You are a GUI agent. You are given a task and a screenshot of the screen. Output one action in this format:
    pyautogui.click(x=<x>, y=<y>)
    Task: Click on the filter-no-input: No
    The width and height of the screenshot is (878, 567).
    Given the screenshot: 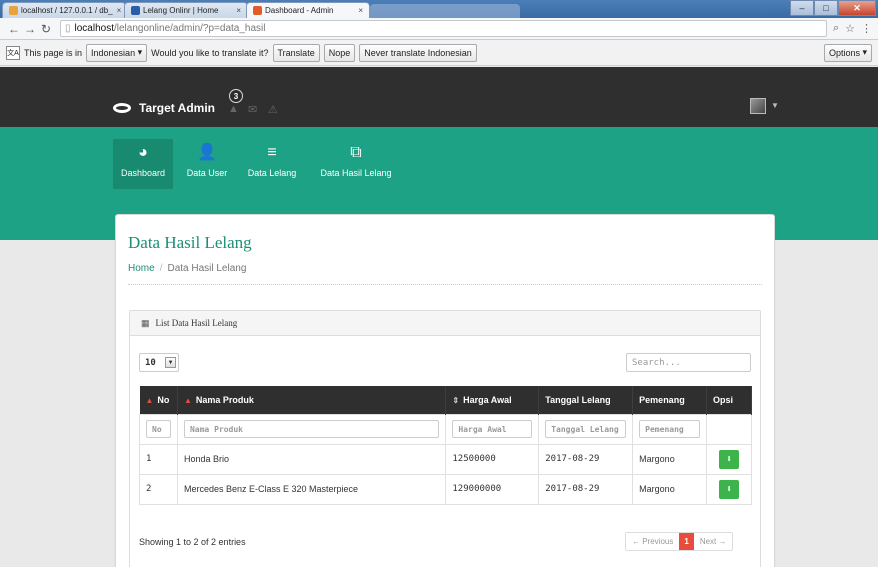 What is the action you would take?
    pyautogui.click(x=158, y=429)
    